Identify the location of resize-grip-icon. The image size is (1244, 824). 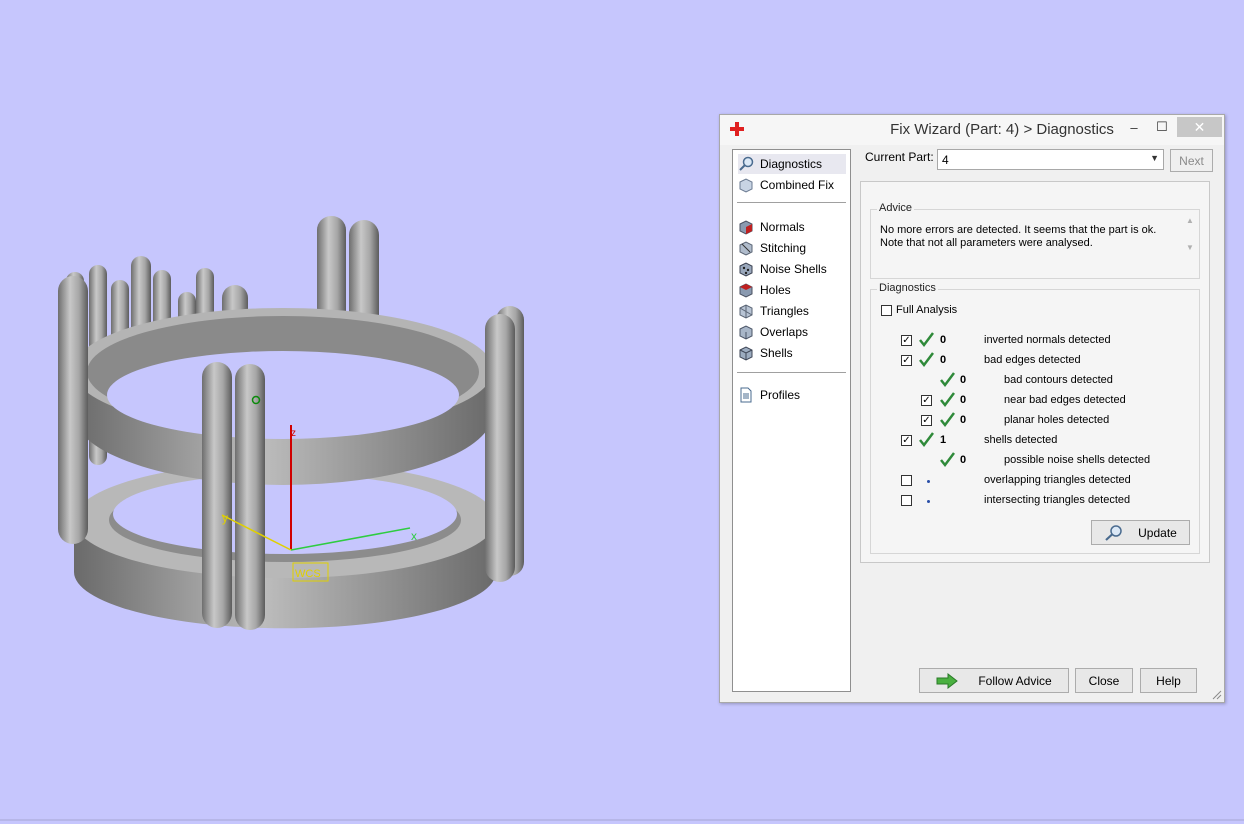
(1216, 694).